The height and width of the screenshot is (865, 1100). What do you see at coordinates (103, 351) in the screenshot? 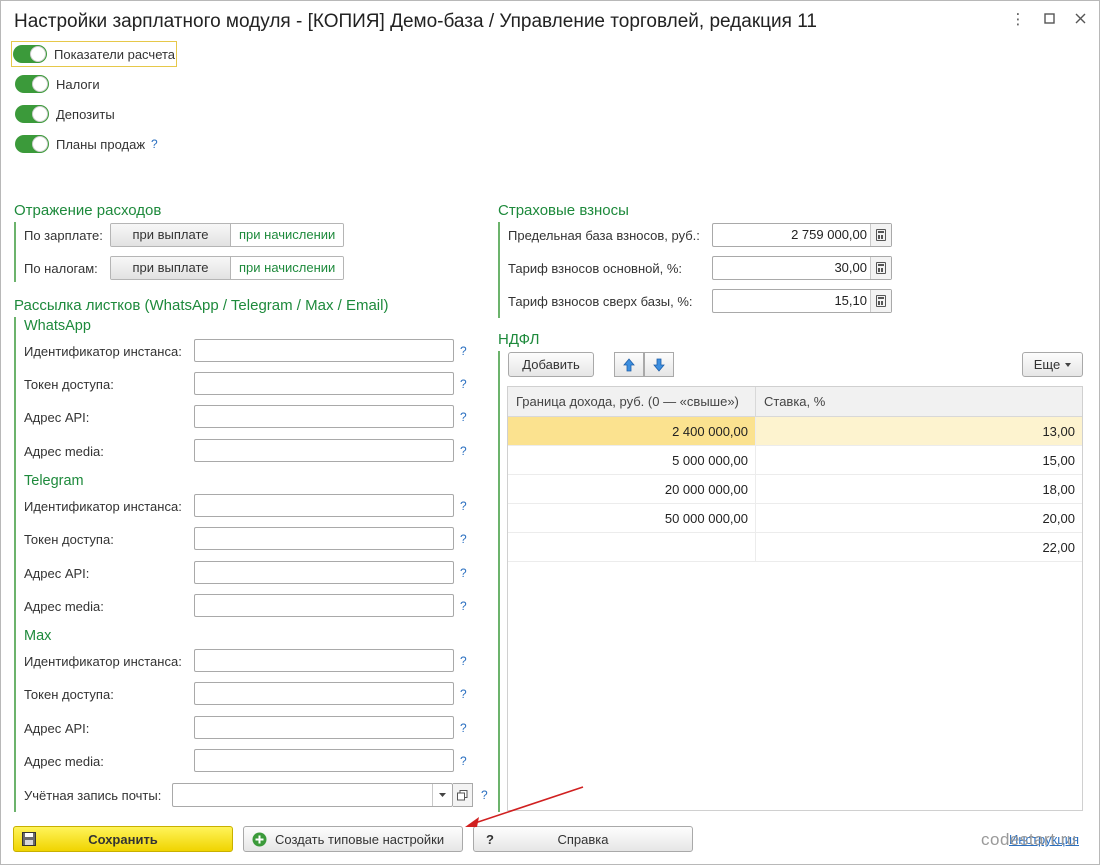
I see `whatsapp-instance-label: Идентификатор инстанса:` at bounding box center [103, 351].